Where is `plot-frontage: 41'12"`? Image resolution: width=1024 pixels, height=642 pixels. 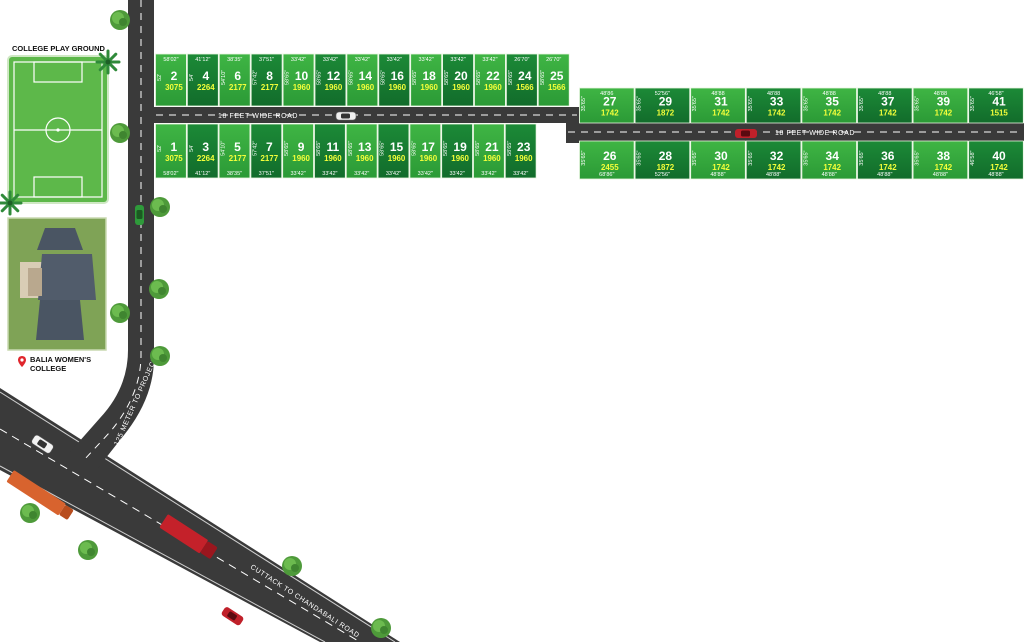
plot-frontage: 41'12" is located at coordinates (202, 174).